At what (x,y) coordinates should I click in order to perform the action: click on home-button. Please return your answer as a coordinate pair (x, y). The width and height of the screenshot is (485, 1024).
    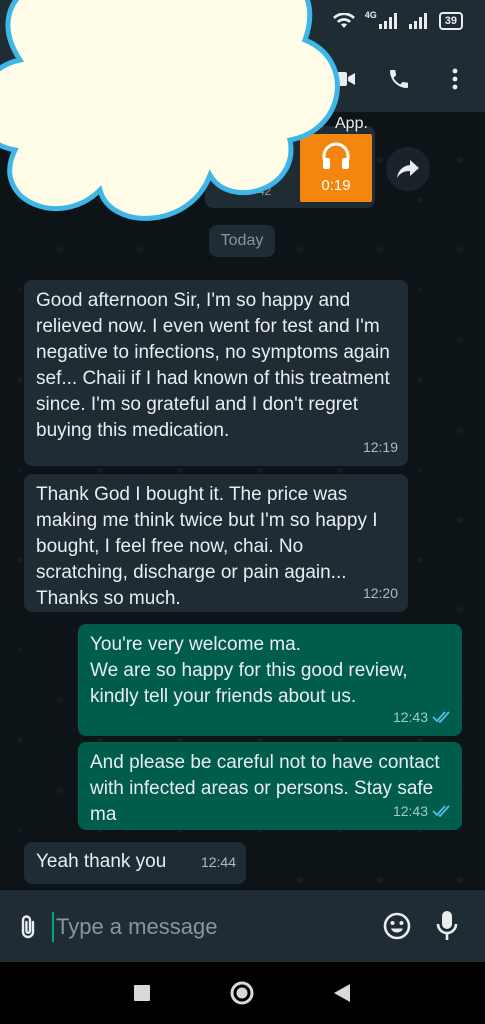
    Looking at the image, I should click on (242, 993).